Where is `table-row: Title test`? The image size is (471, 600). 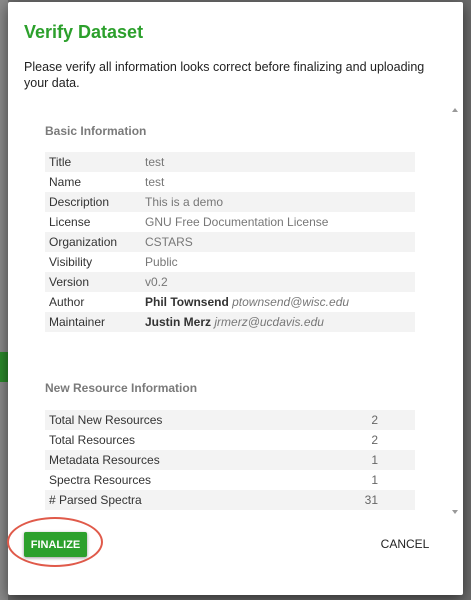
table-row: Title test is located at coordinates (230, 162).